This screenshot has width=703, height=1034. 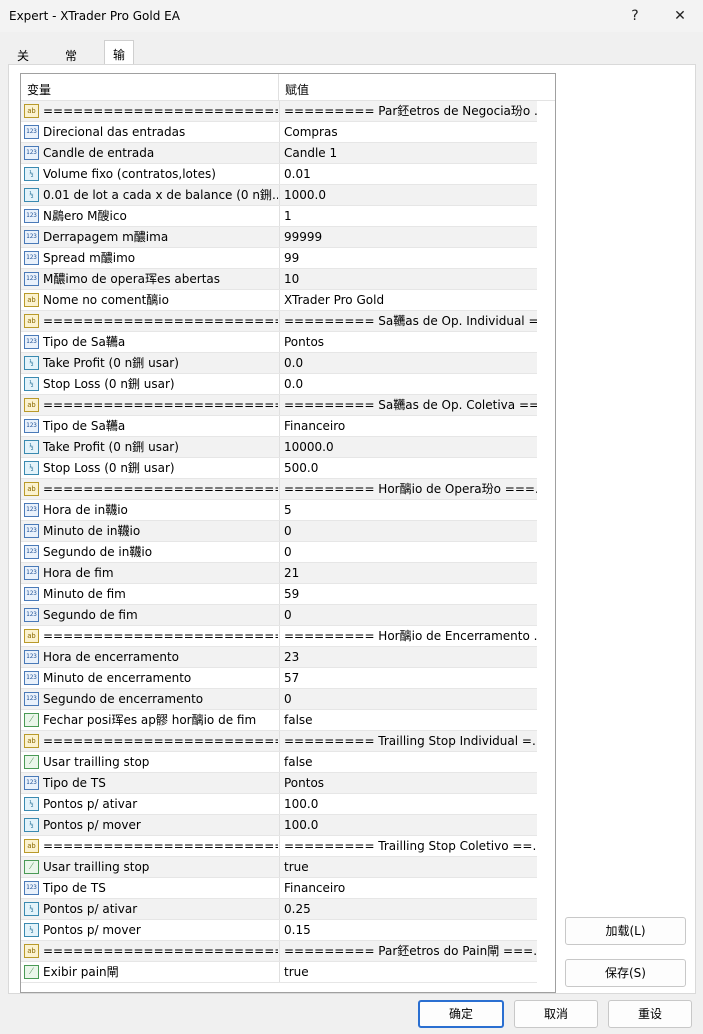 What do you see at coordinates (408, 258) in the screenshot?
I see `value-cell: 99` at bounding box center [408, 258].